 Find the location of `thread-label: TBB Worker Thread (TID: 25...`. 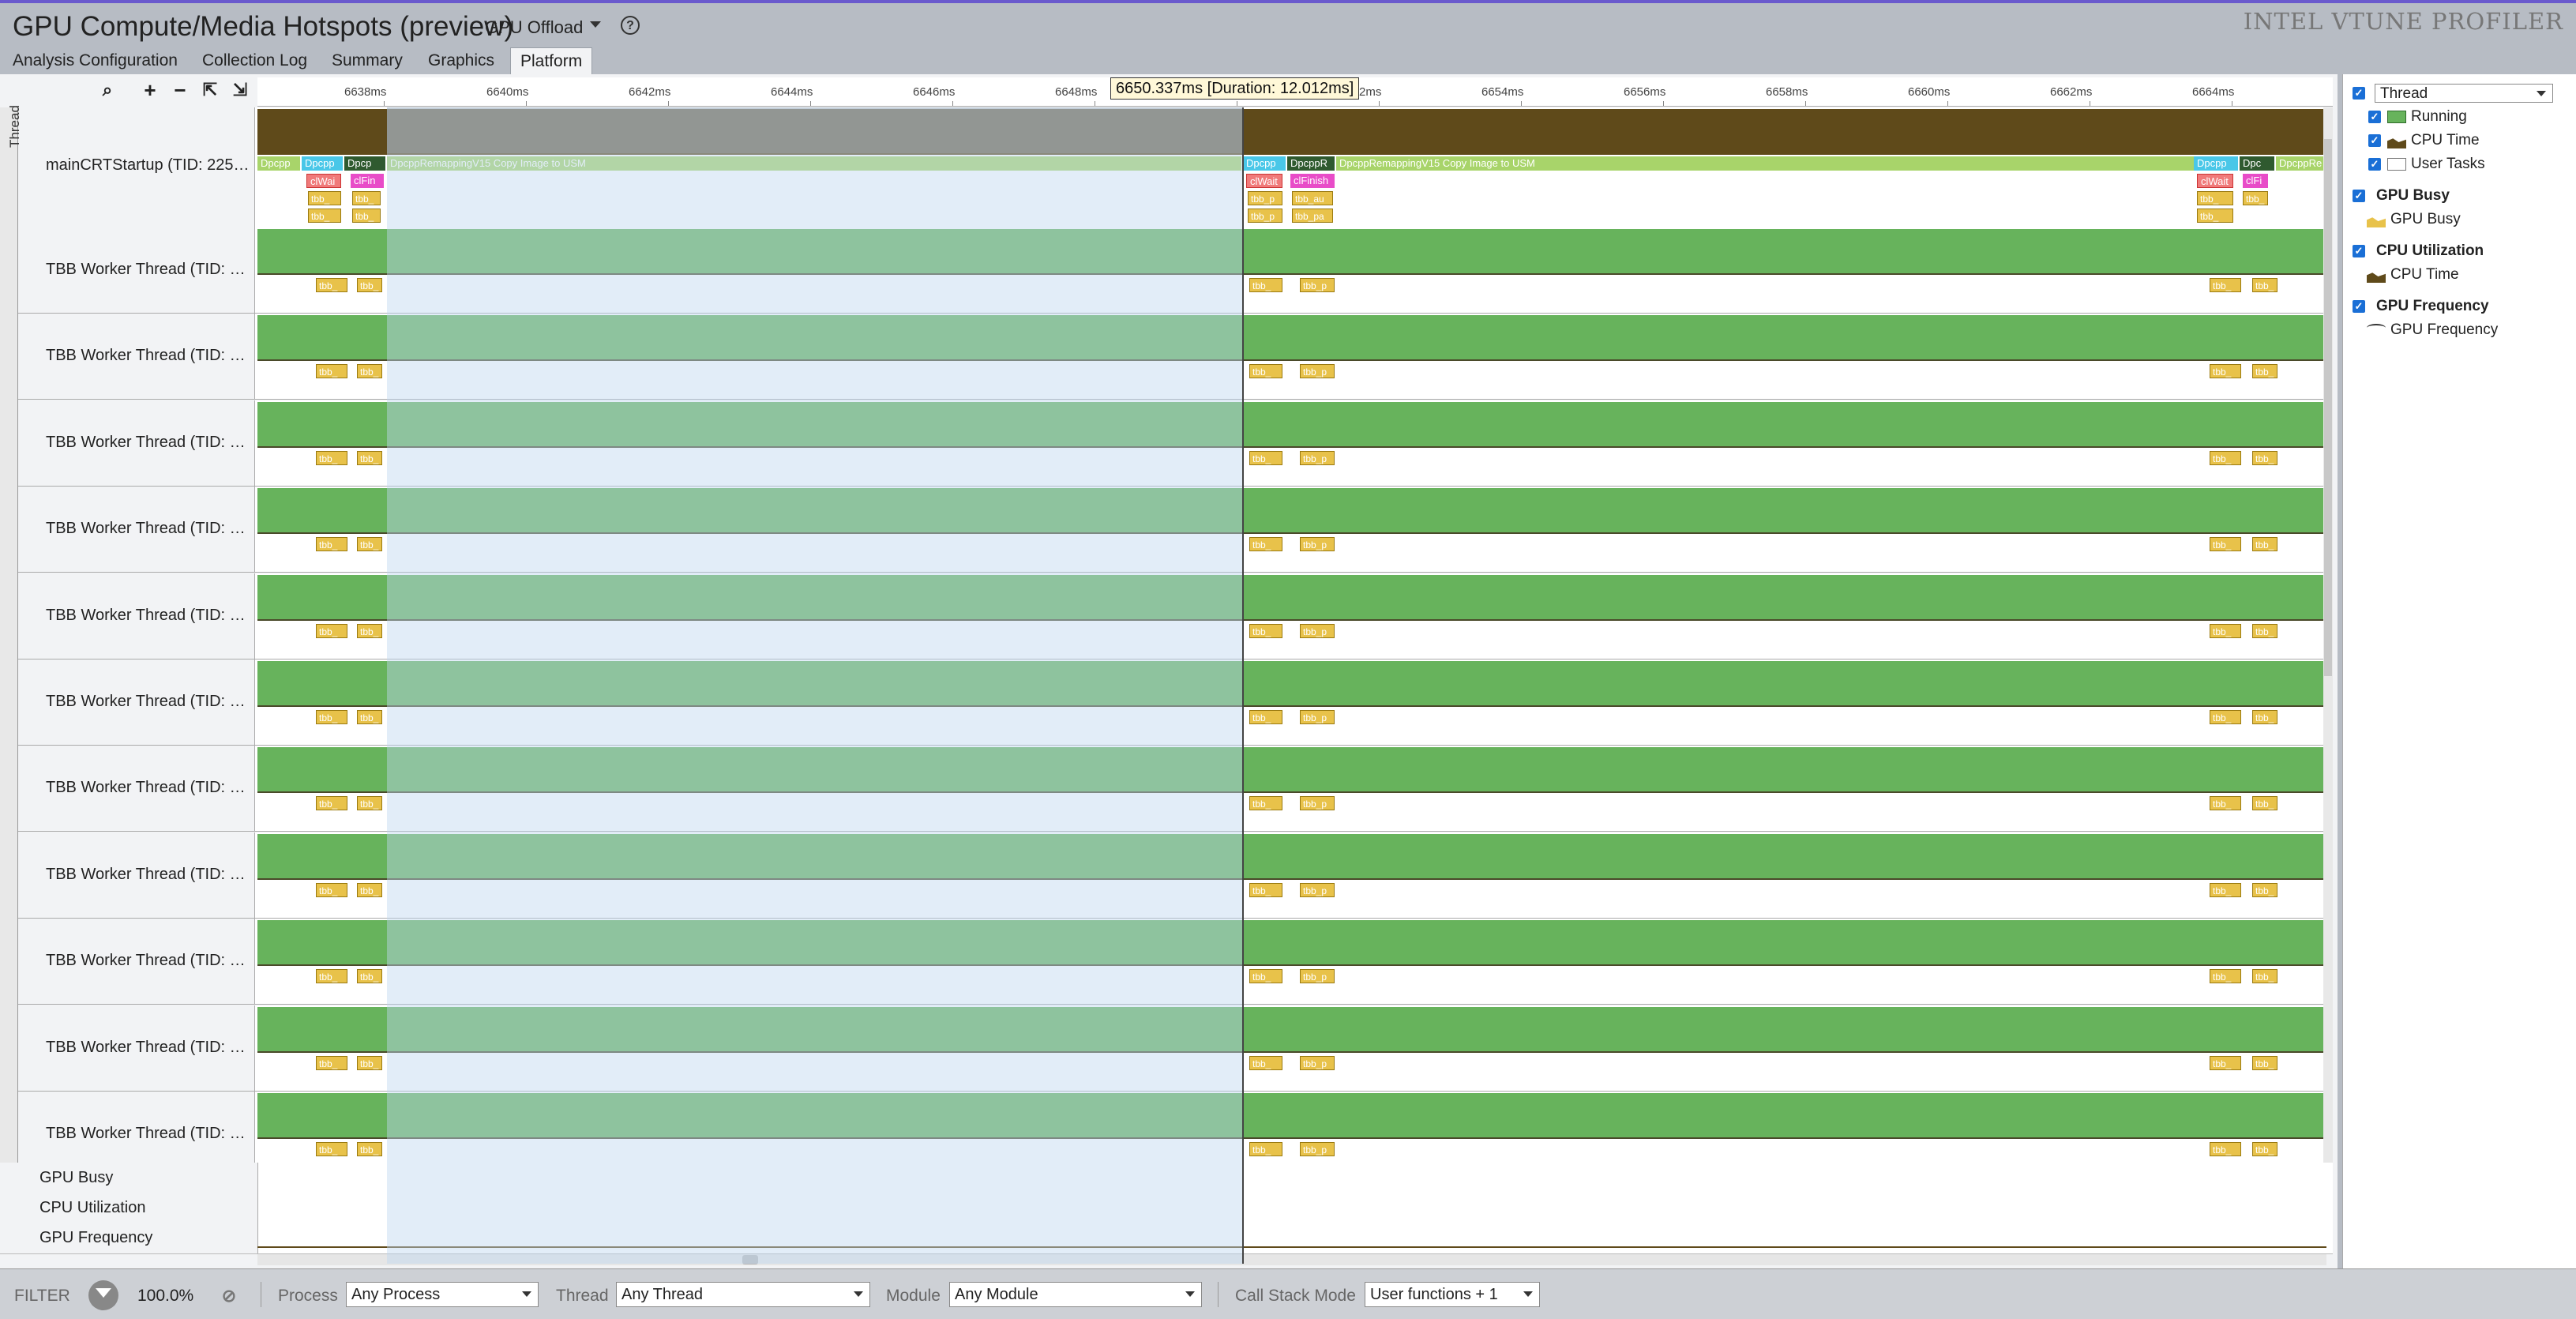

thread-label: TBB Worker Thread (TID: 25... is located at coordinates (136, 702).